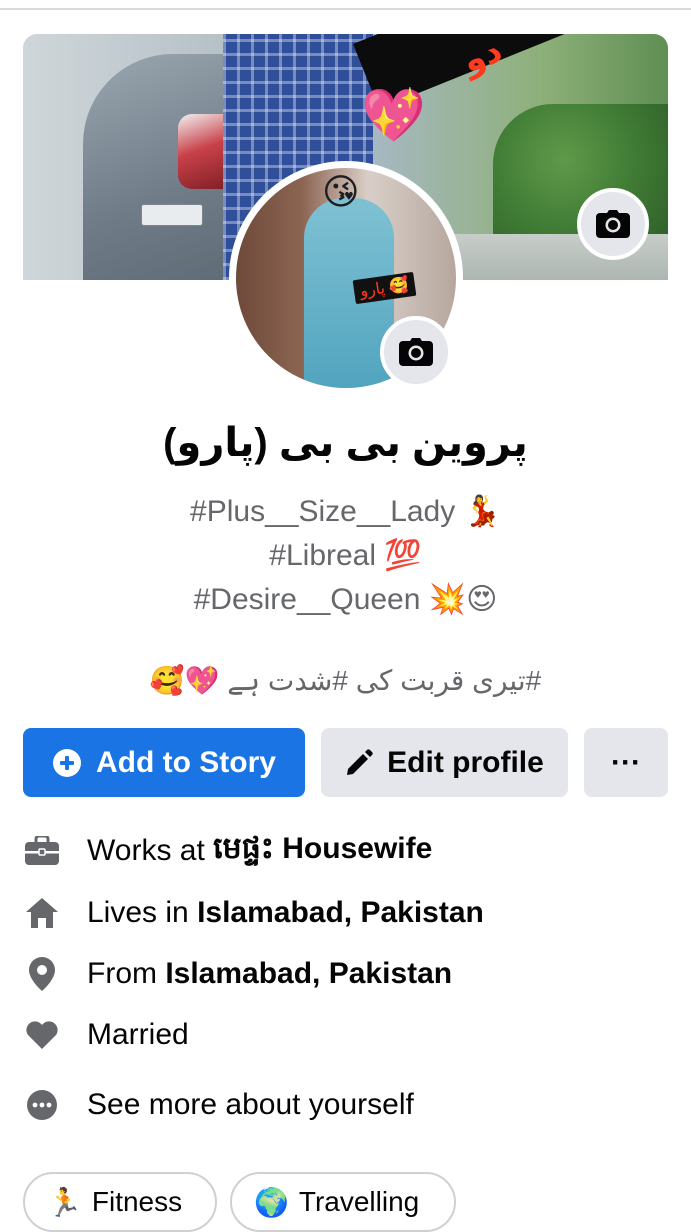  I want to click on heart-sticker-icon: 💖, so click(393, 116).